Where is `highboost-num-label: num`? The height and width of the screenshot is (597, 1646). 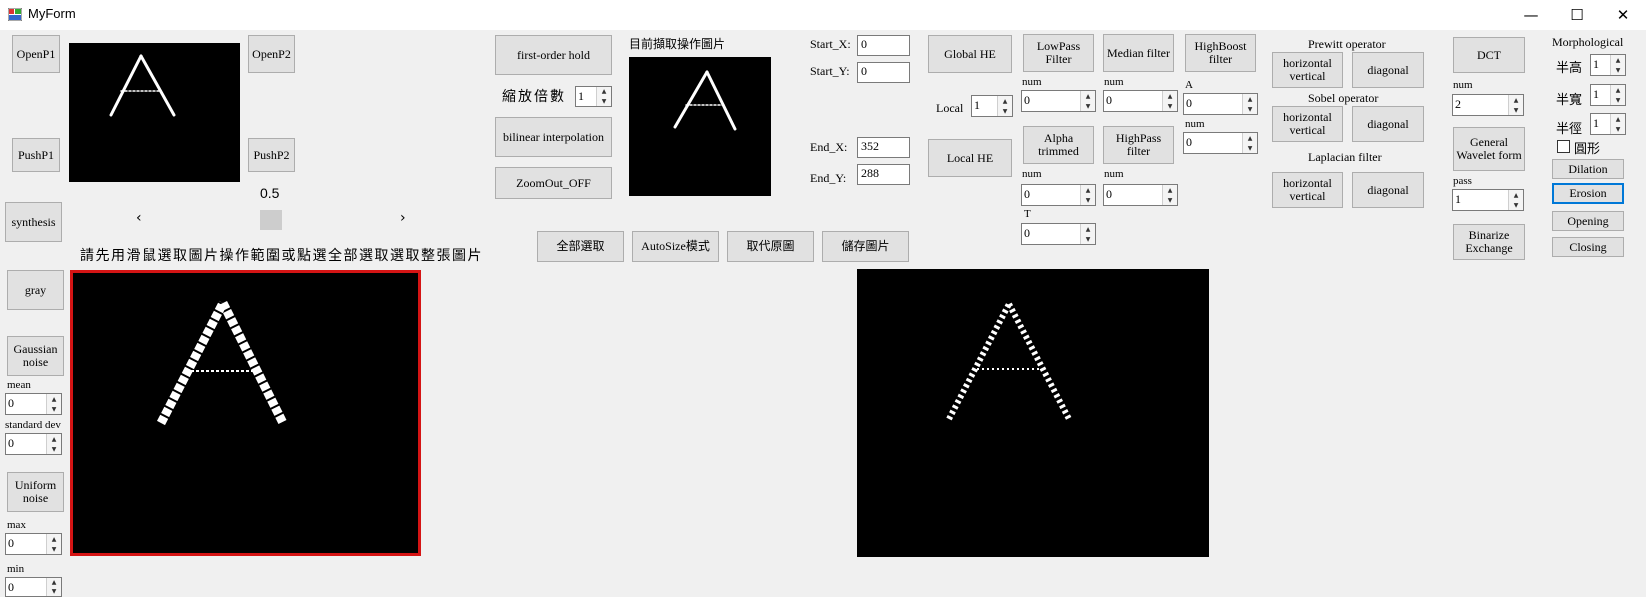
highboost-num-label: num is located at coordinates (1195, 124).